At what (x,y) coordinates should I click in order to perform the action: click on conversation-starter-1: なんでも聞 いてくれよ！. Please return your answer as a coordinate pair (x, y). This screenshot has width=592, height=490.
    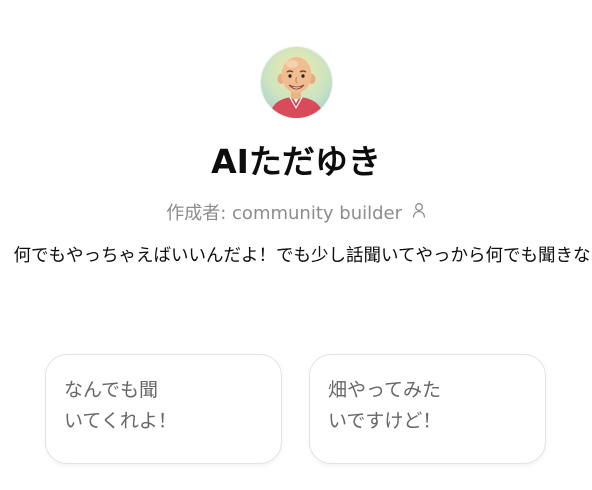
    Looking at the image, I should click on (163, 409).